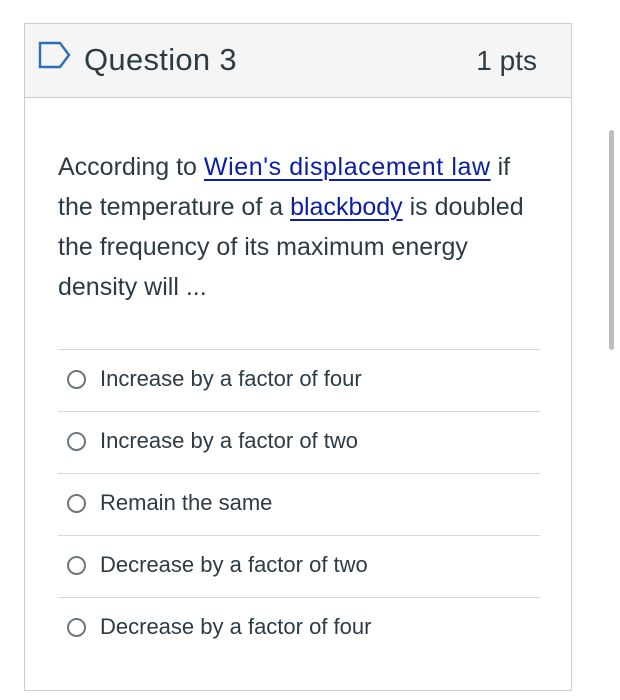  I want to click on answer-option-remain-same: Remain the same, so click(299, 505).